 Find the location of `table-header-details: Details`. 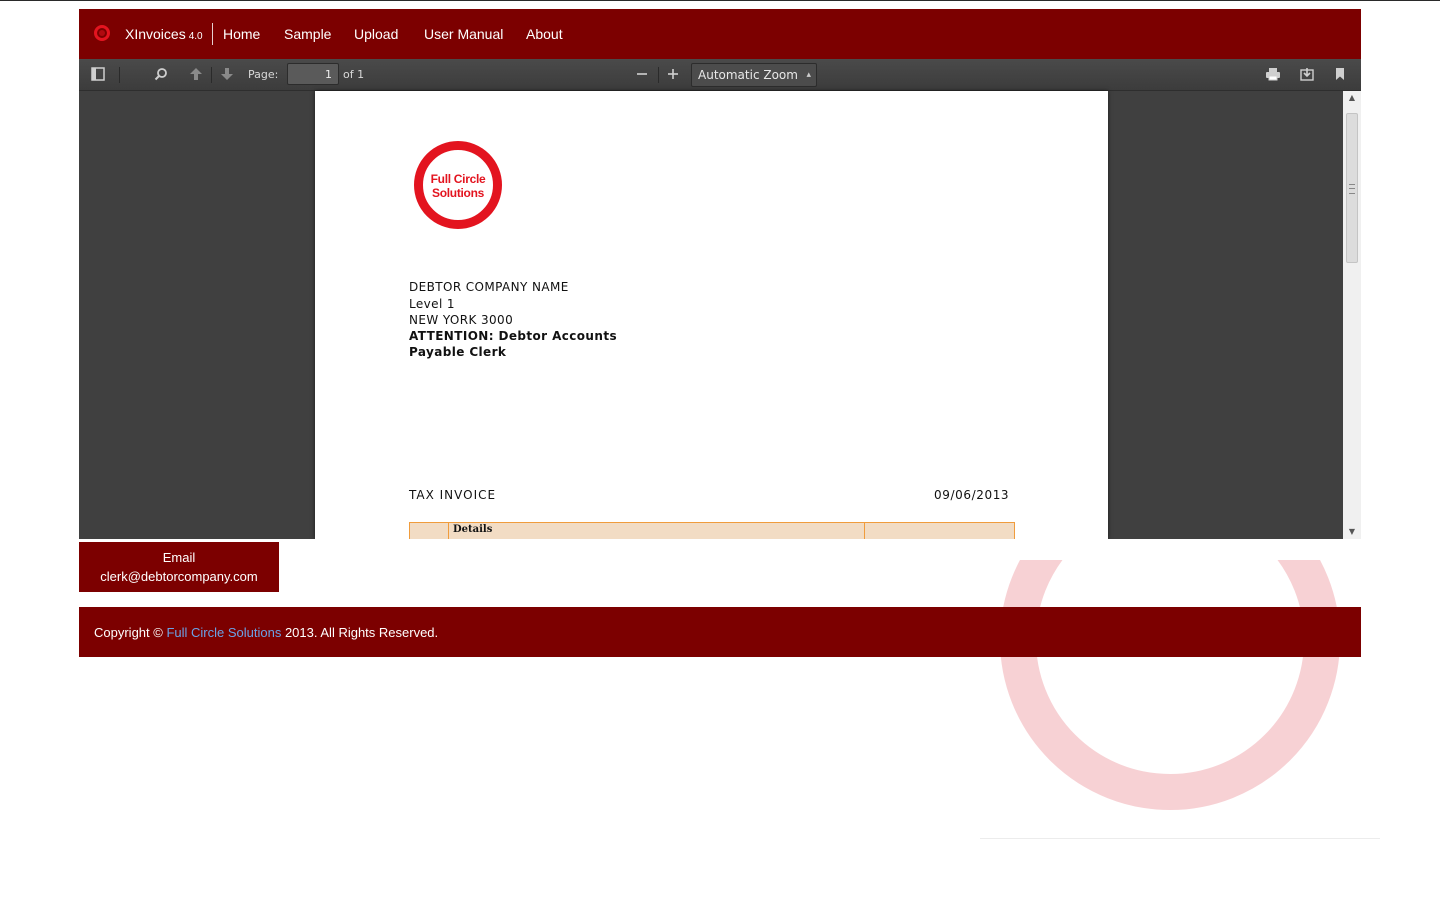

table-header-details: Details is located at coordinates (473, 529).